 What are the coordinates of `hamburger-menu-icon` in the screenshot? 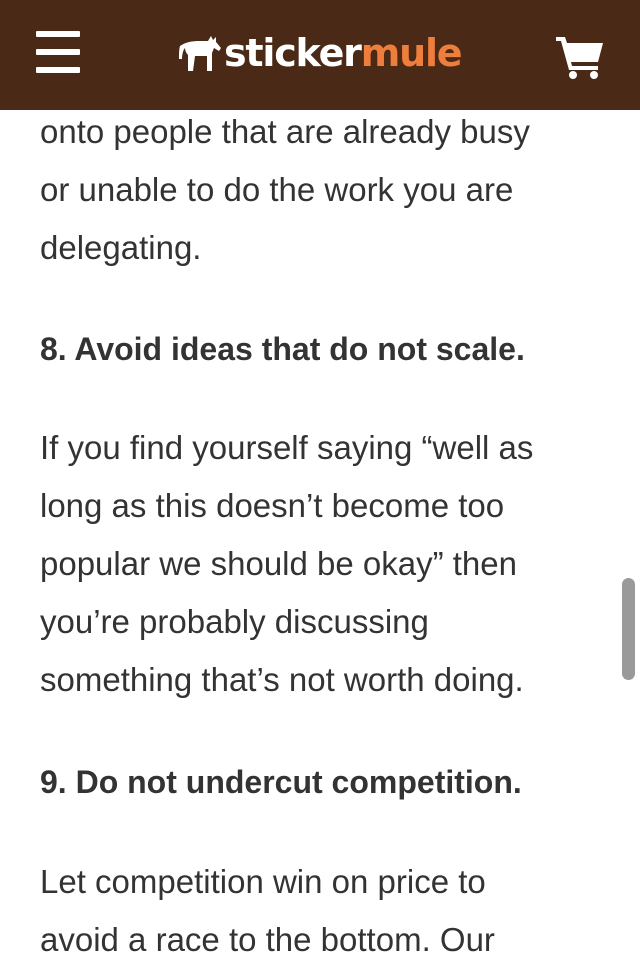 It's located at (59, 52).